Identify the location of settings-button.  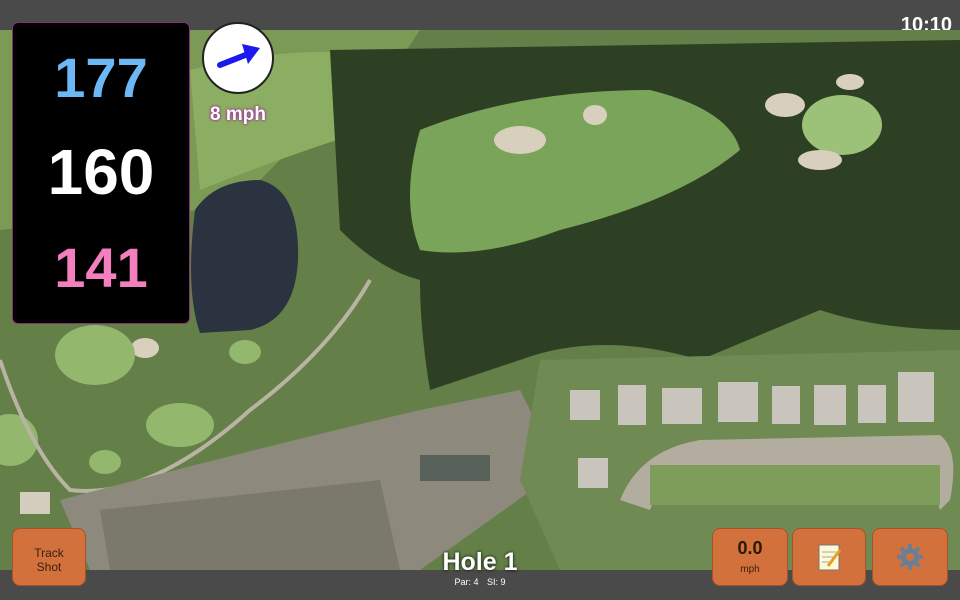
(910, 557).